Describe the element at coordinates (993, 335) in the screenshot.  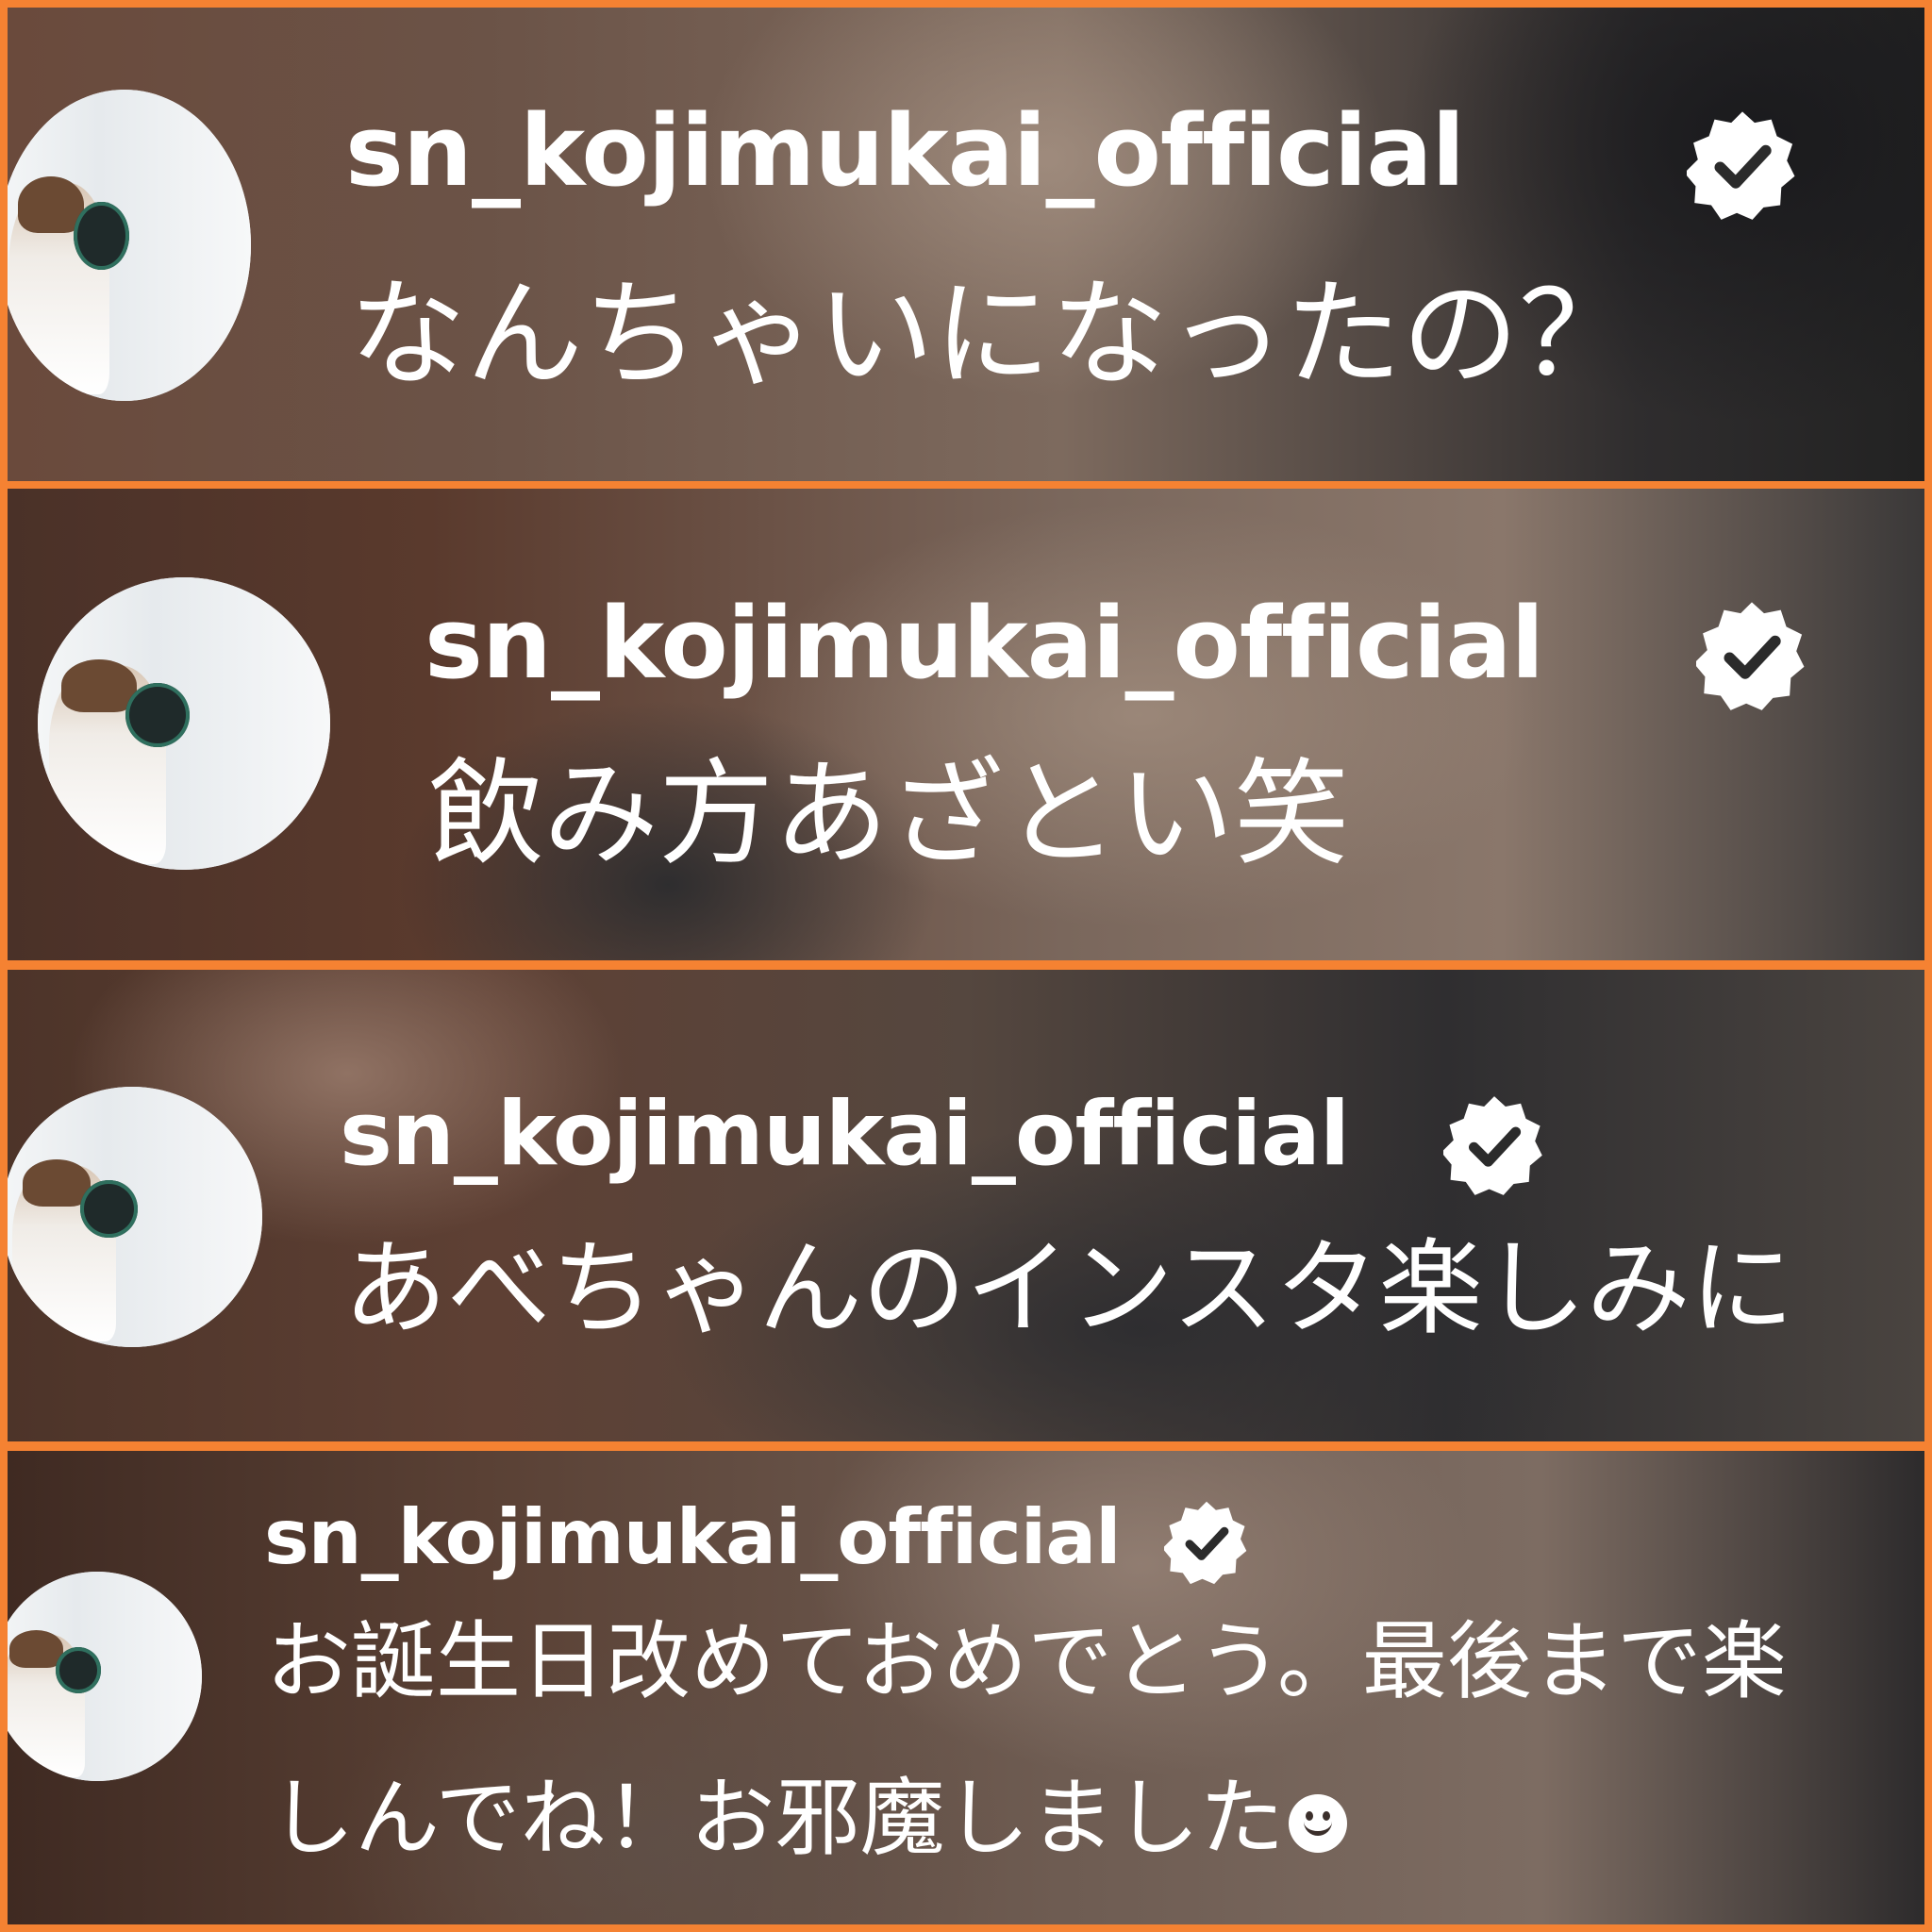
I see `comment-text: なんちゃいになったの？` at that location.